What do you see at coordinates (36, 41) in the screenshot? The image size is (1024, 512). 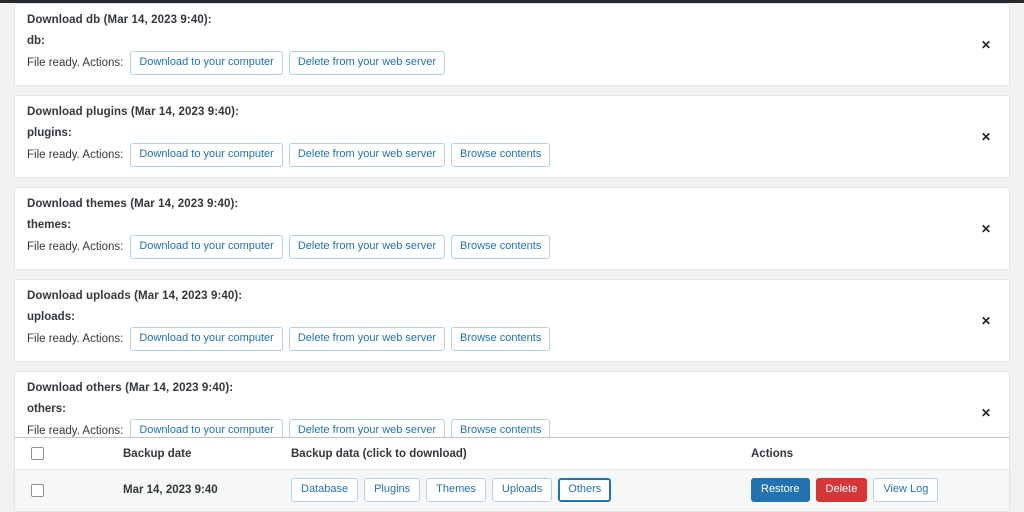 I see `download-panel-entity: db:` at bounding box center [36, 41].